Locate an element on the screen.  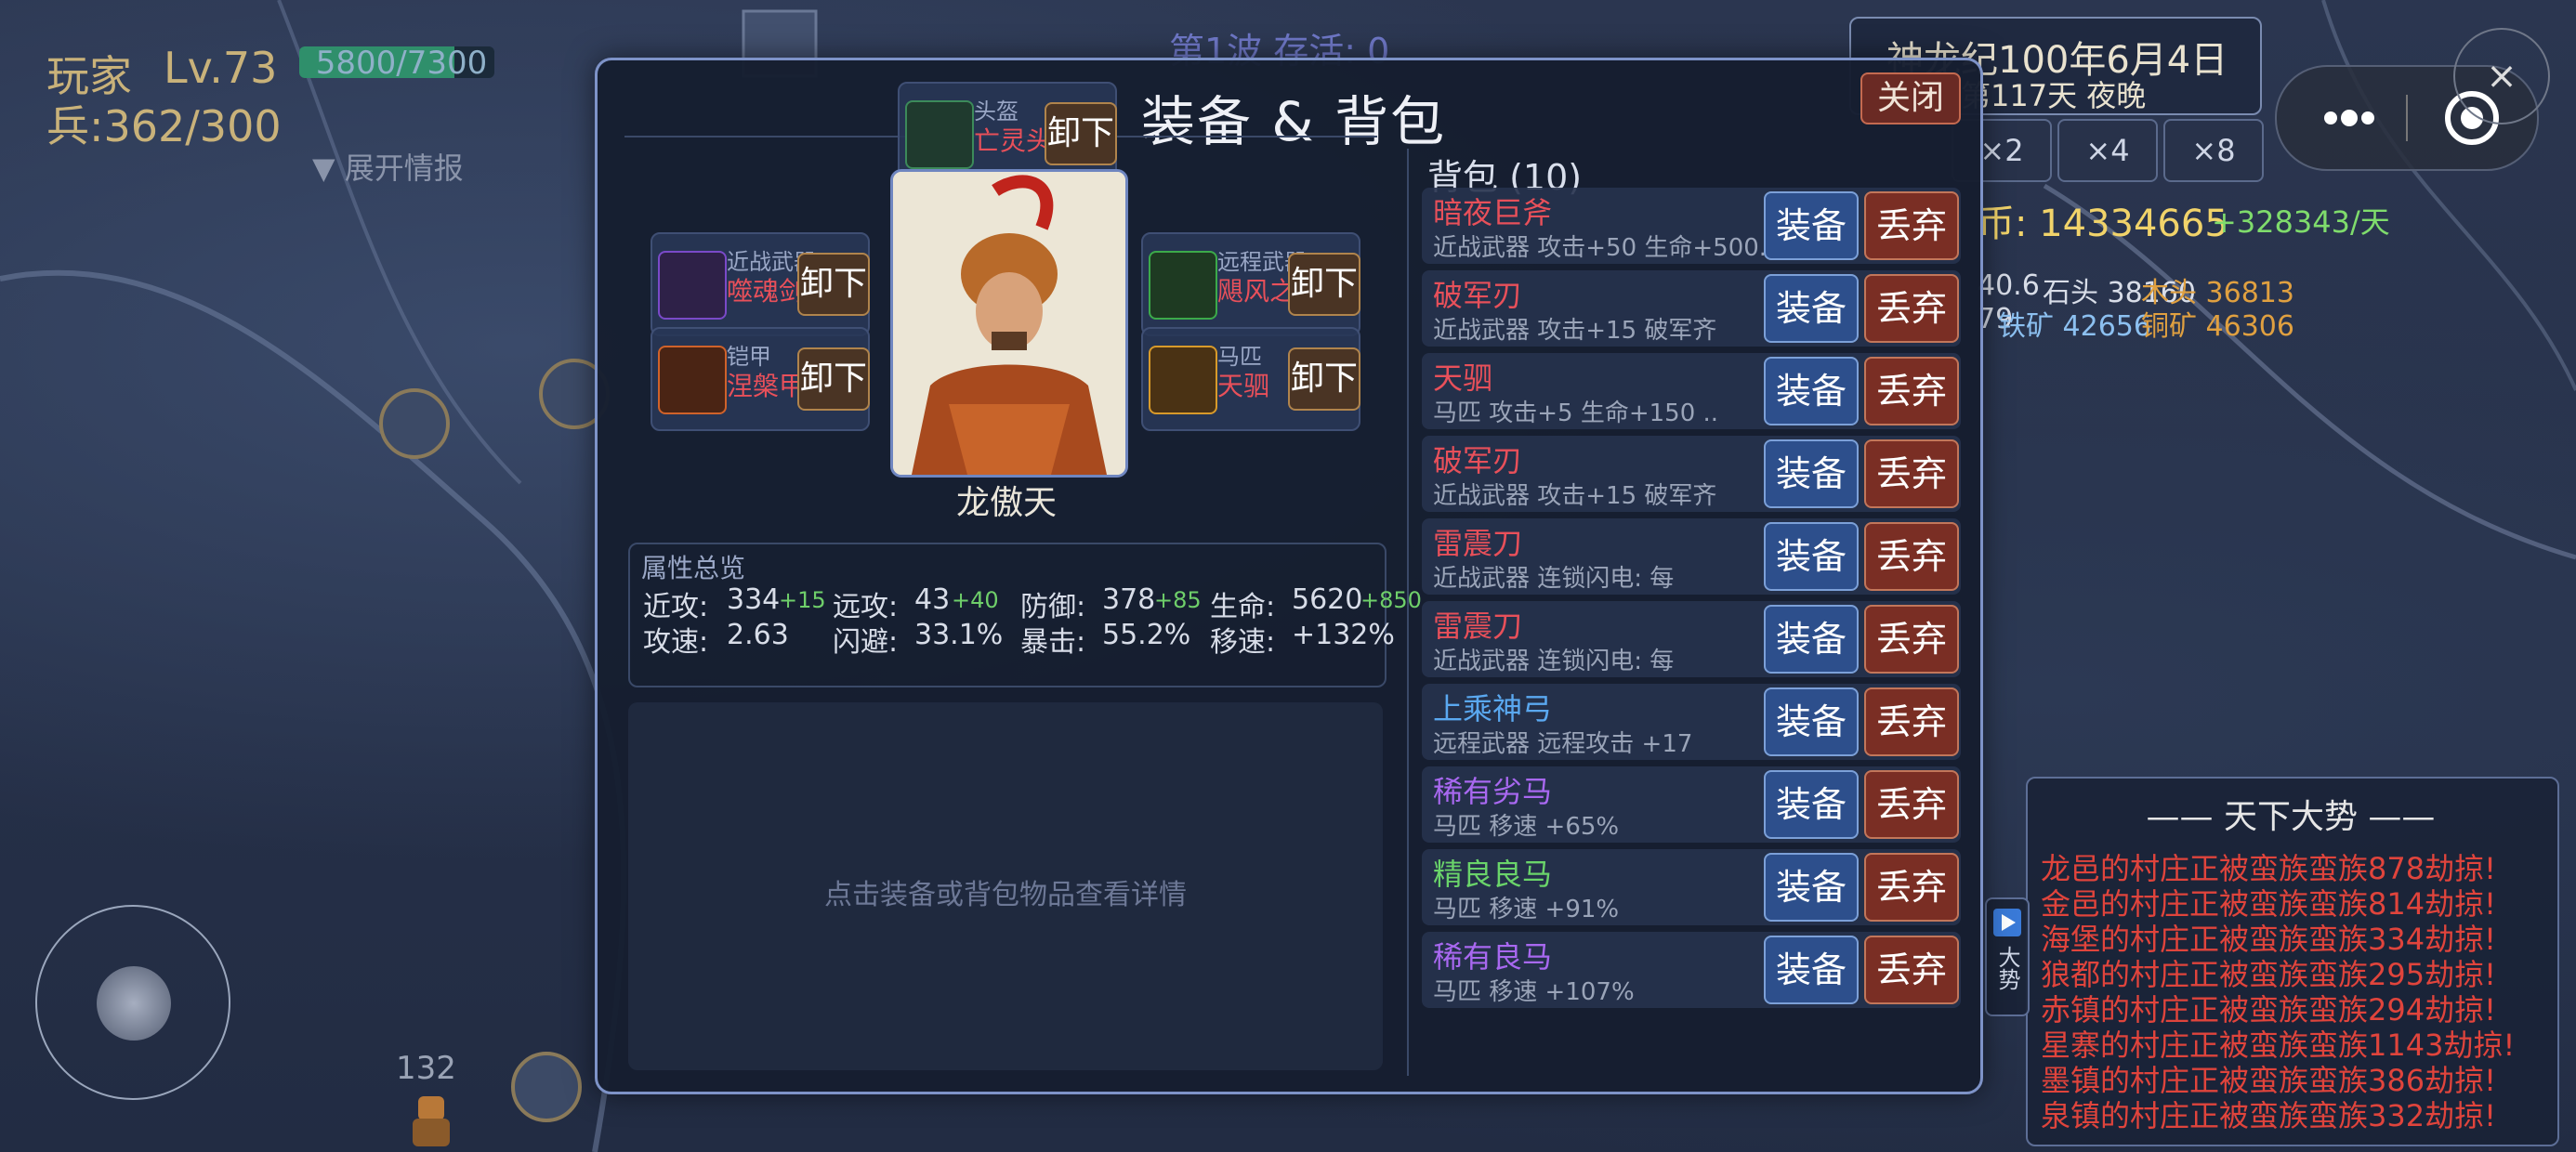
unit-count: 132 is located at coordinates (426, 1068).